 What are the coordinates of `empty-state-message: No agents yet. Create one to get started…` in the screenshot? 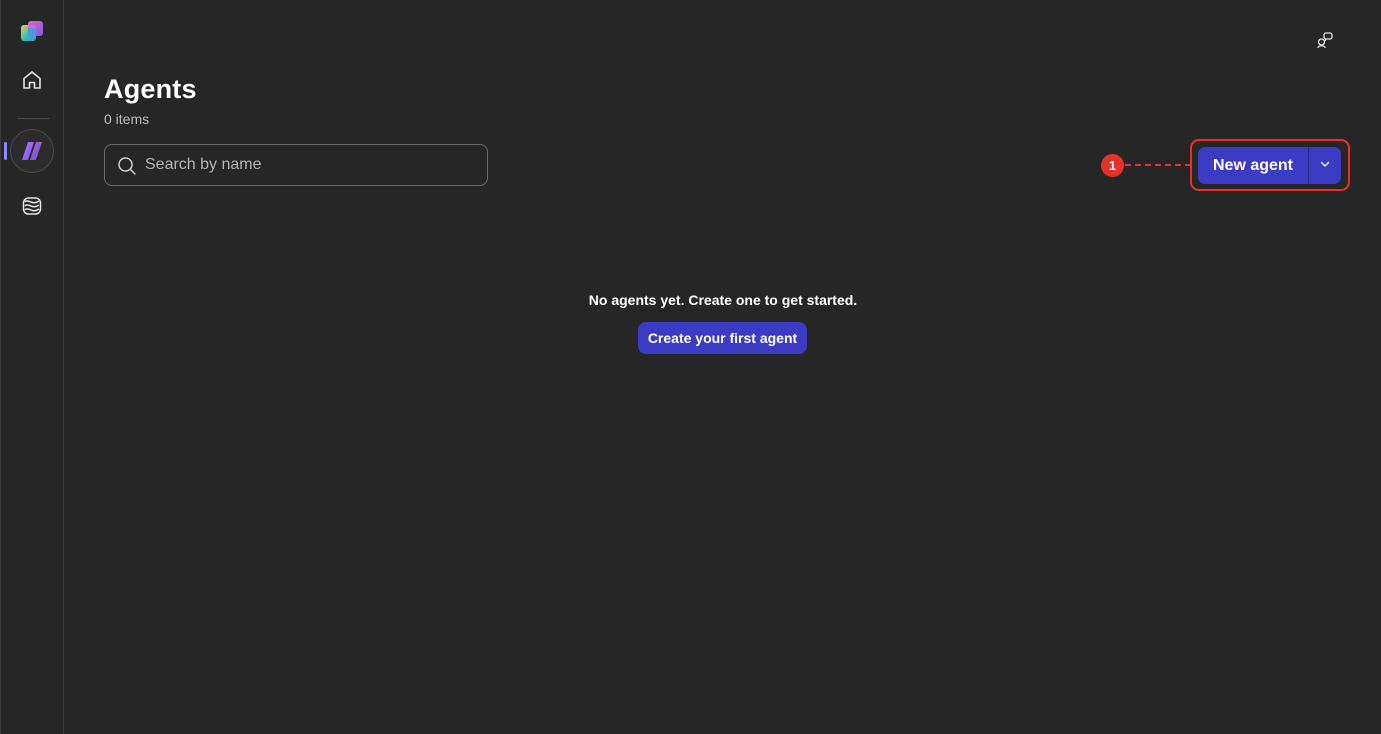 It's located at (723, 300).